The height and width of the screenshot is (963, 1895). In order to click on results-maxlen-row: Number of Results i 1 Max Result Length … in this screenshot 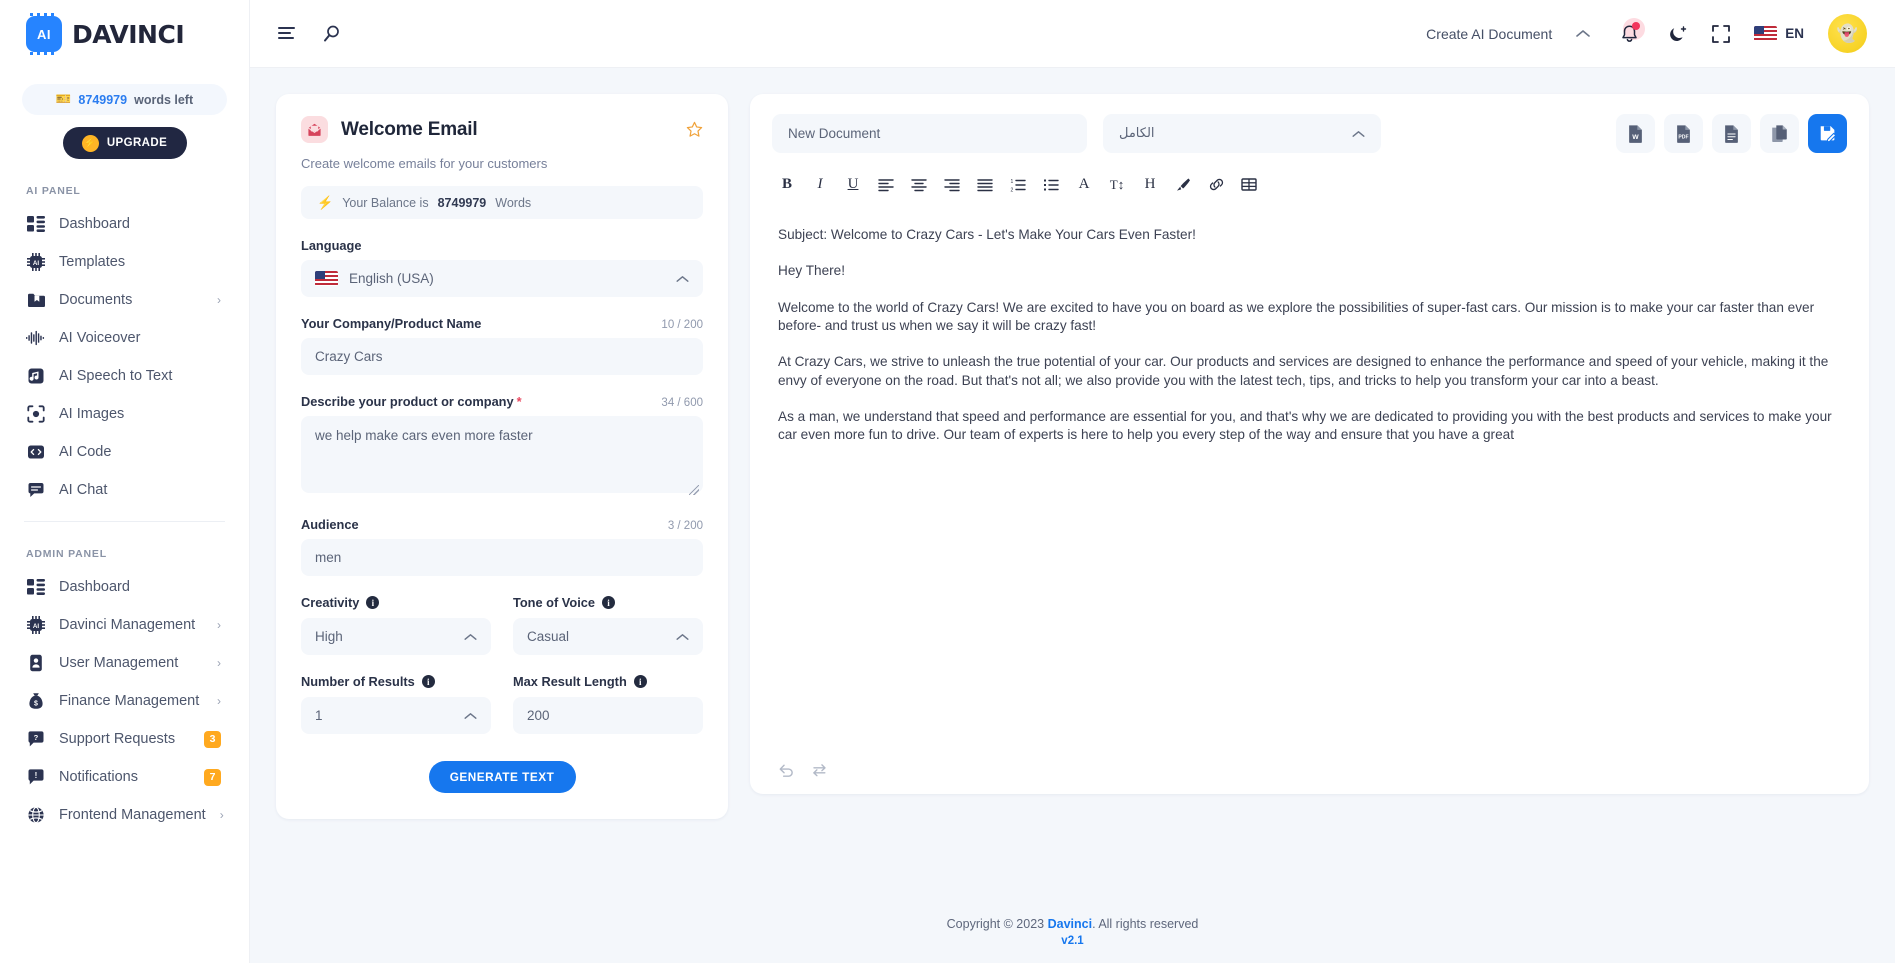, I will do `click(502, 704)`.